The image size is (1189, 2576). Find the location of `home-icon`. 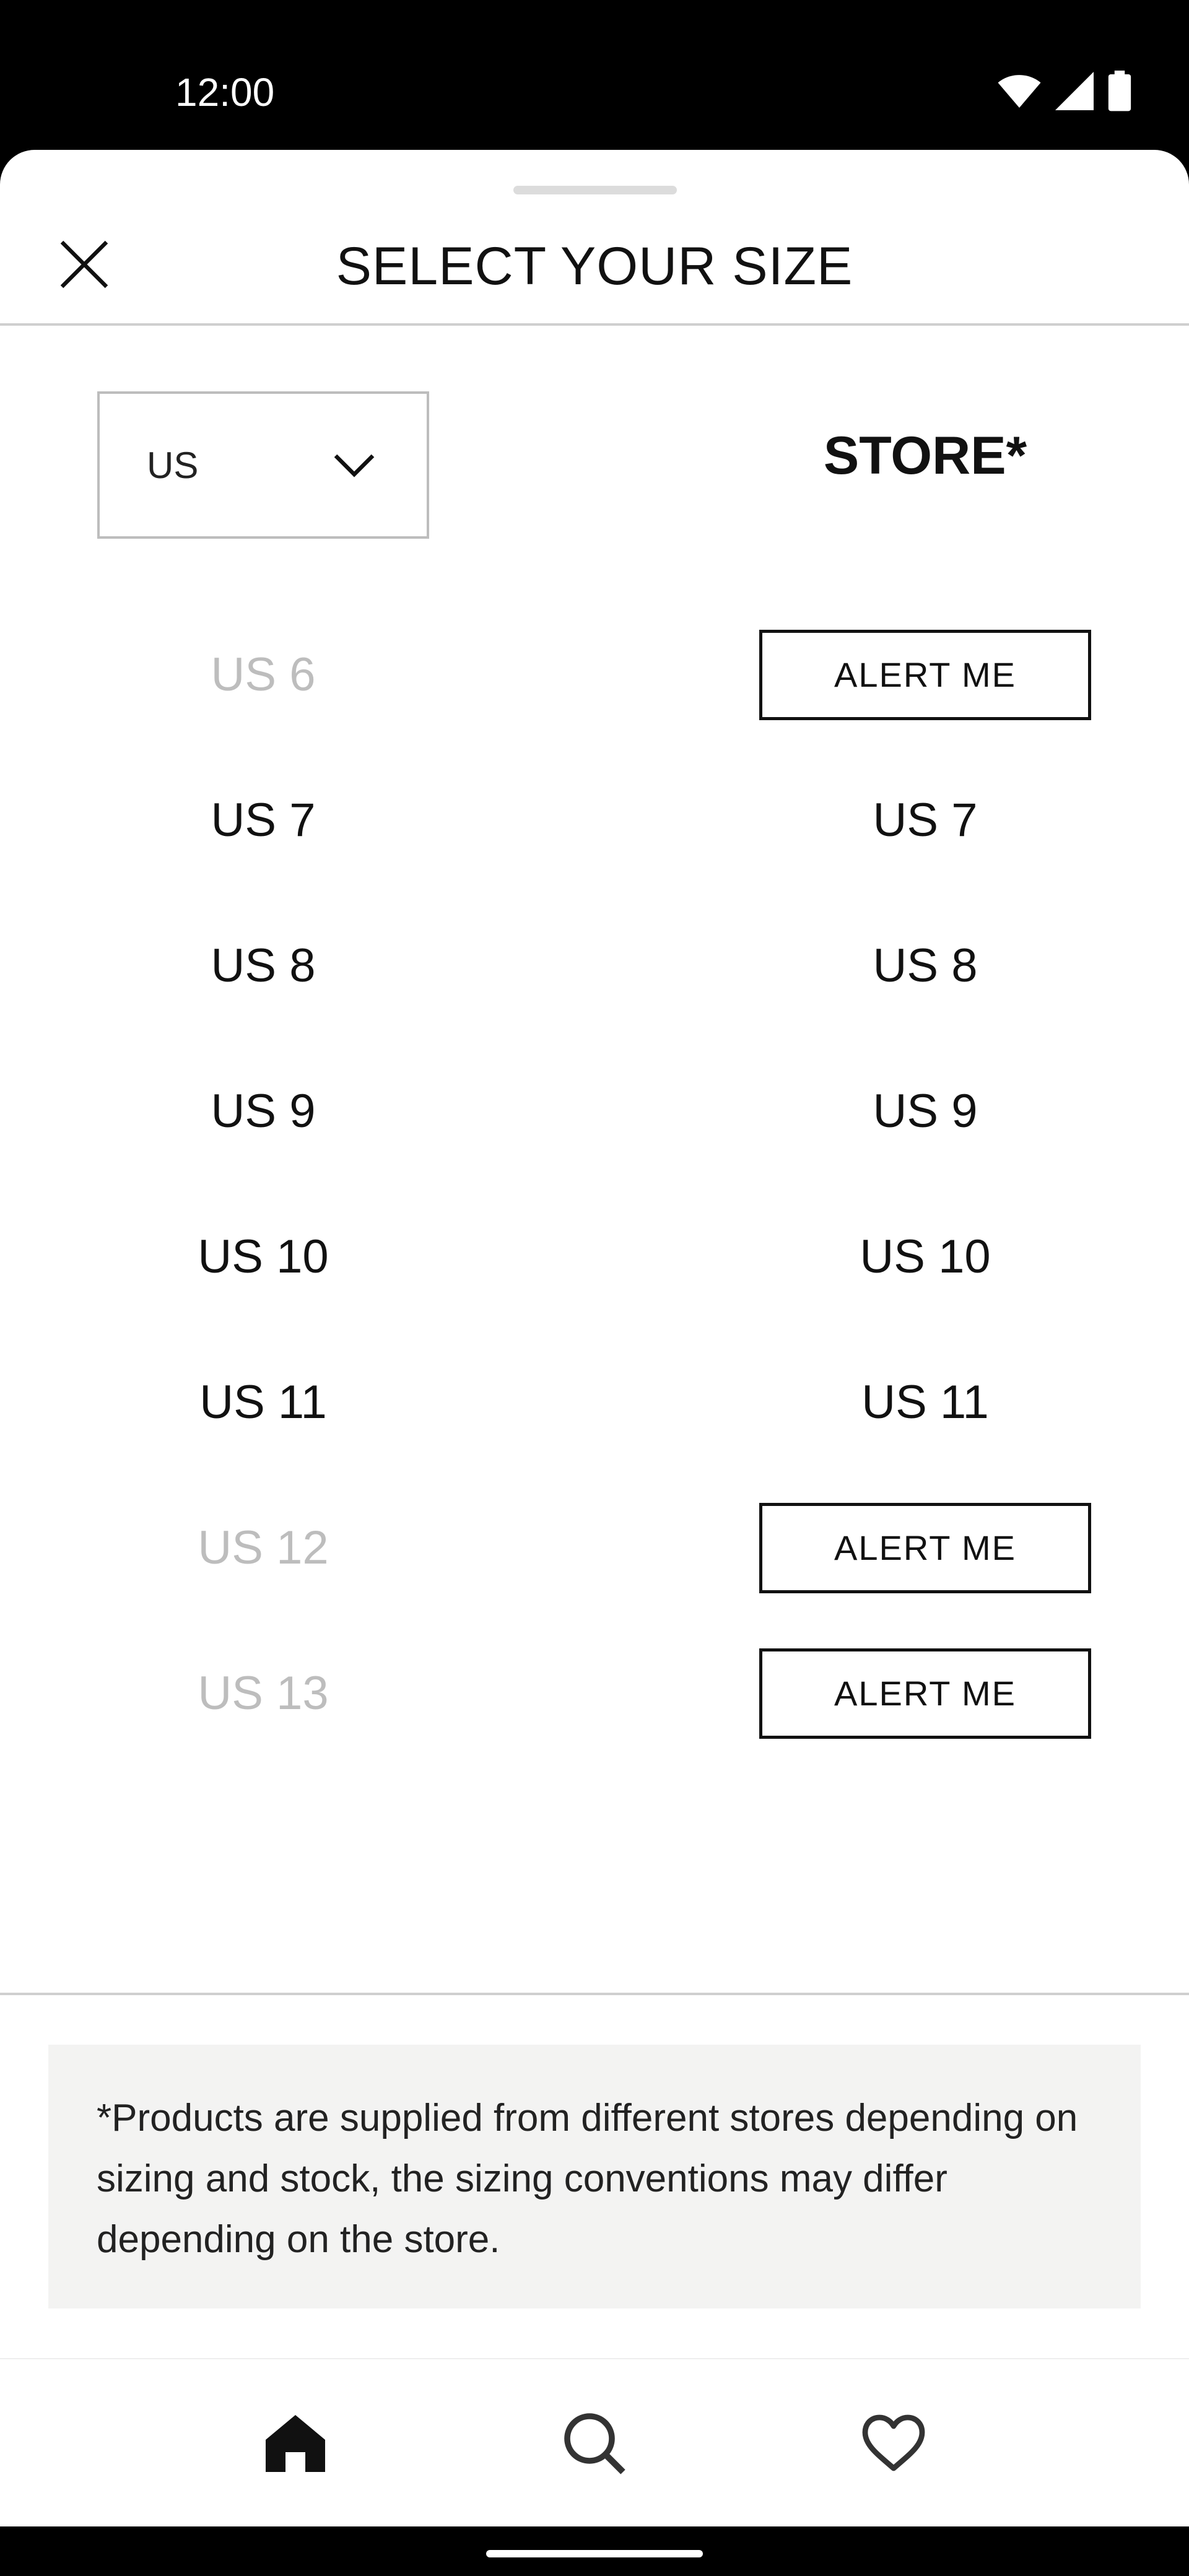

home-icon is located at coordinates (295, 2443).